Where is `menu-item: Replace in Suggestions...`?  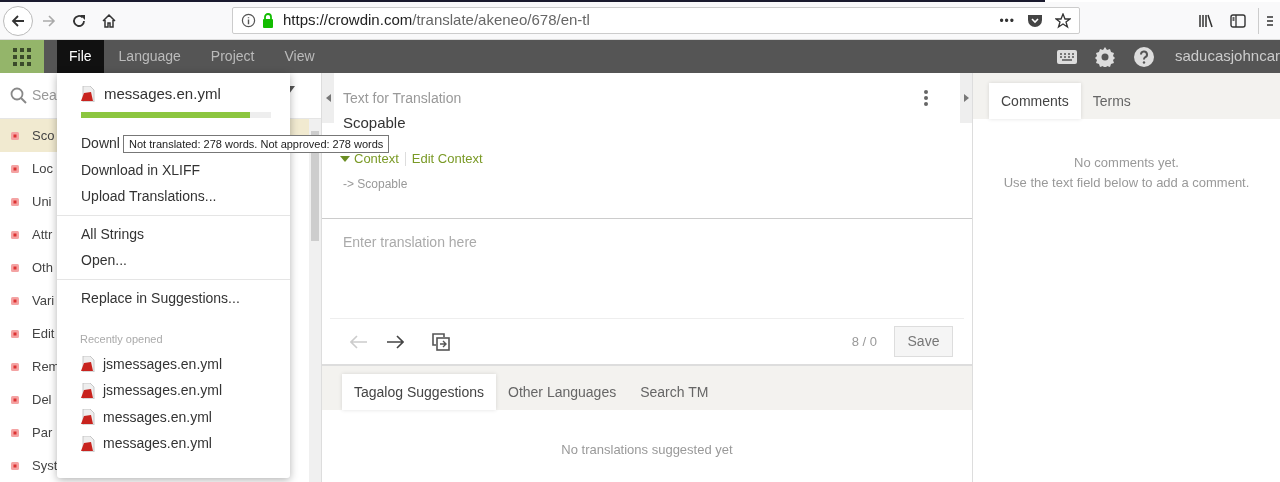 menu-item: Replace in Suggestions... is located at coordinates (173, 298).